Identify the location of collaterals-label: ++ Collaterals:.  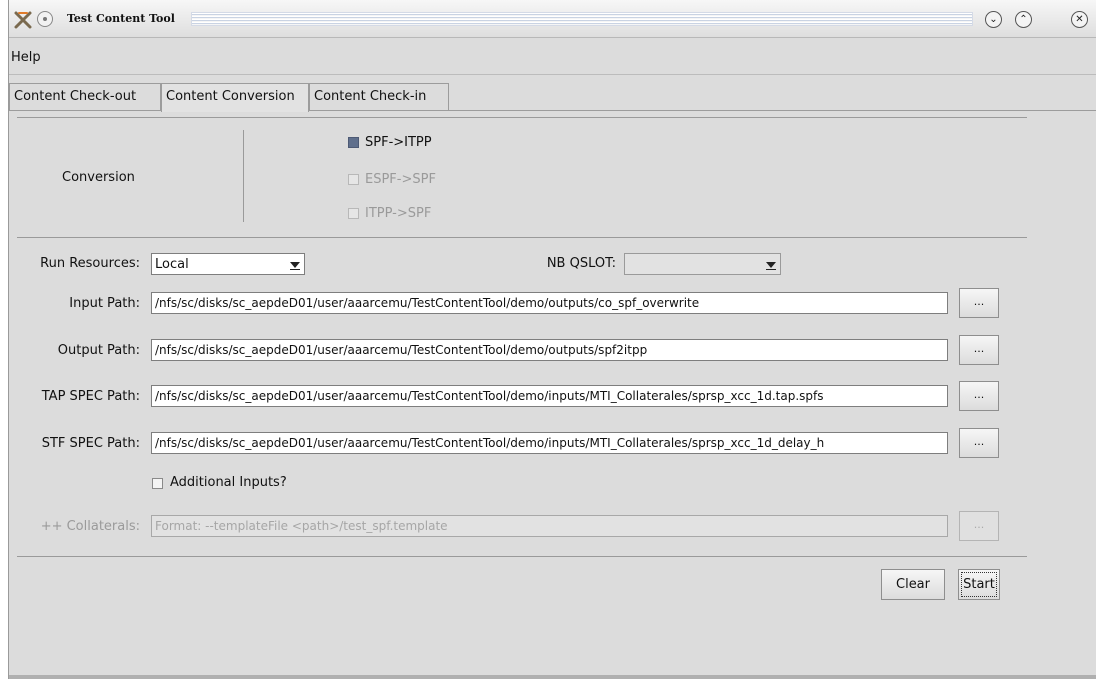
(90, 526).